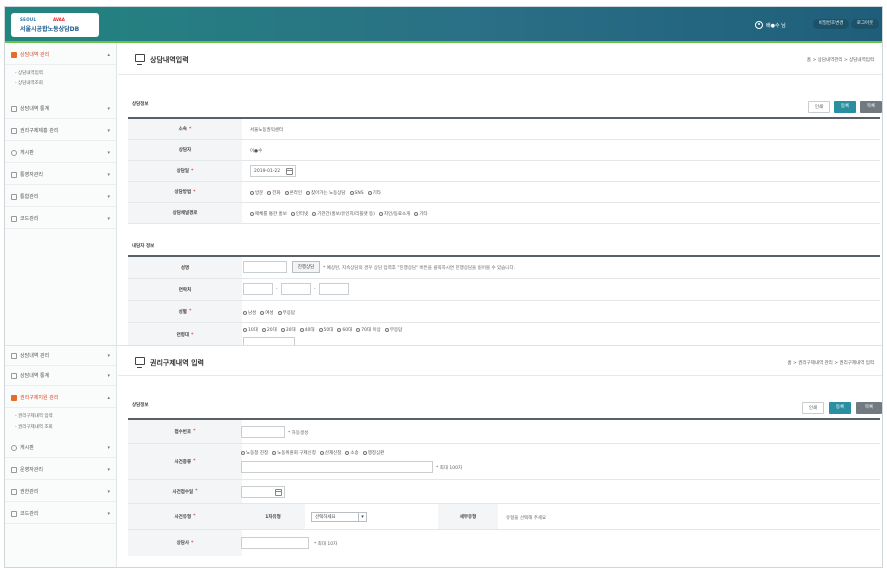 This screenshot has width=887, height=572. What do you see at coordinates (60, 55) in the screenshot?
I see `sidebar-item-consult-manage: 상담내역 관리 ▴` at bounding box center [60, 55].